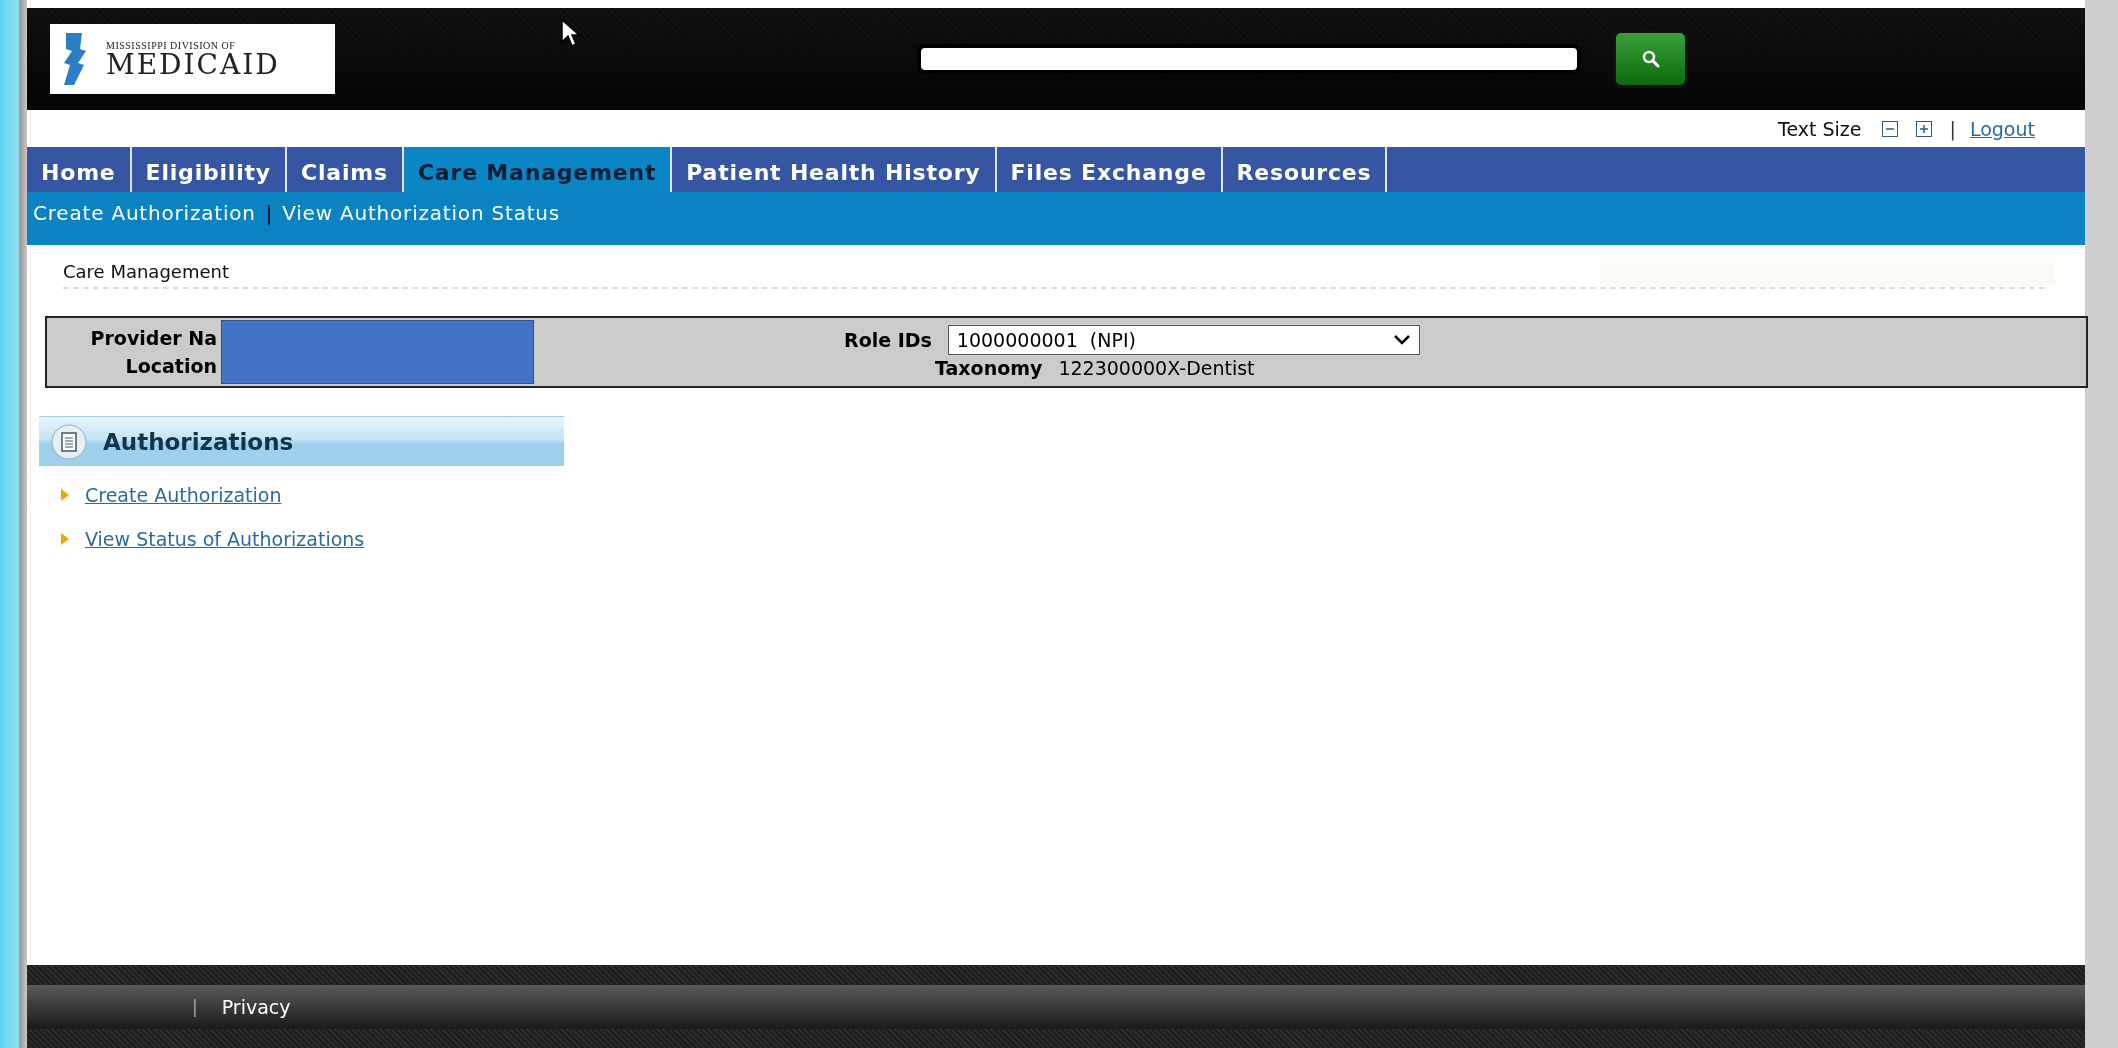 The height and width of the screenshot is (1048, 2118). I want to click on logout-link: Logout, so click(2002, 128).